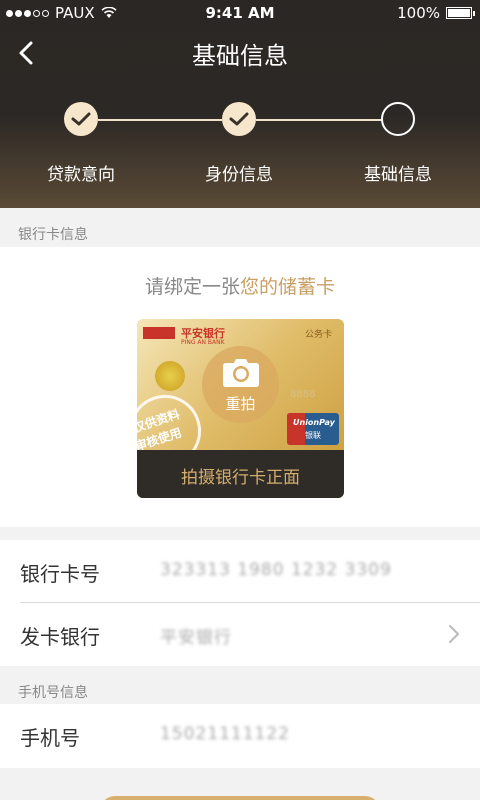 The image size is (480, 800). What do you see at coordinates (203, 342) in the screenshot?
I see `card-bank-name-en: PING AN BANK` at bounding box center [203, 342].